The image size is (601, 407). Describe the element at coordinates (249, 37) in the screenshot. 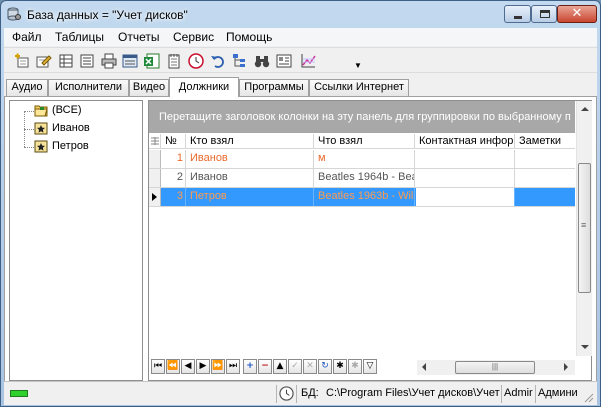

I see `menu-help: Помощь` at that location.